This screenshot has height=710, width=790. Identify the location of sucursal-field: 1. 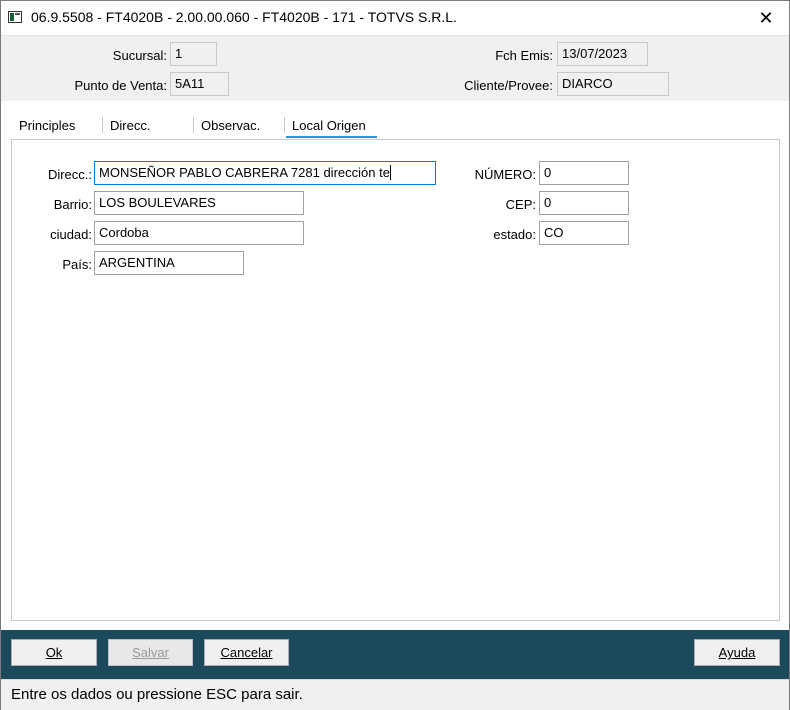
(193, 54).